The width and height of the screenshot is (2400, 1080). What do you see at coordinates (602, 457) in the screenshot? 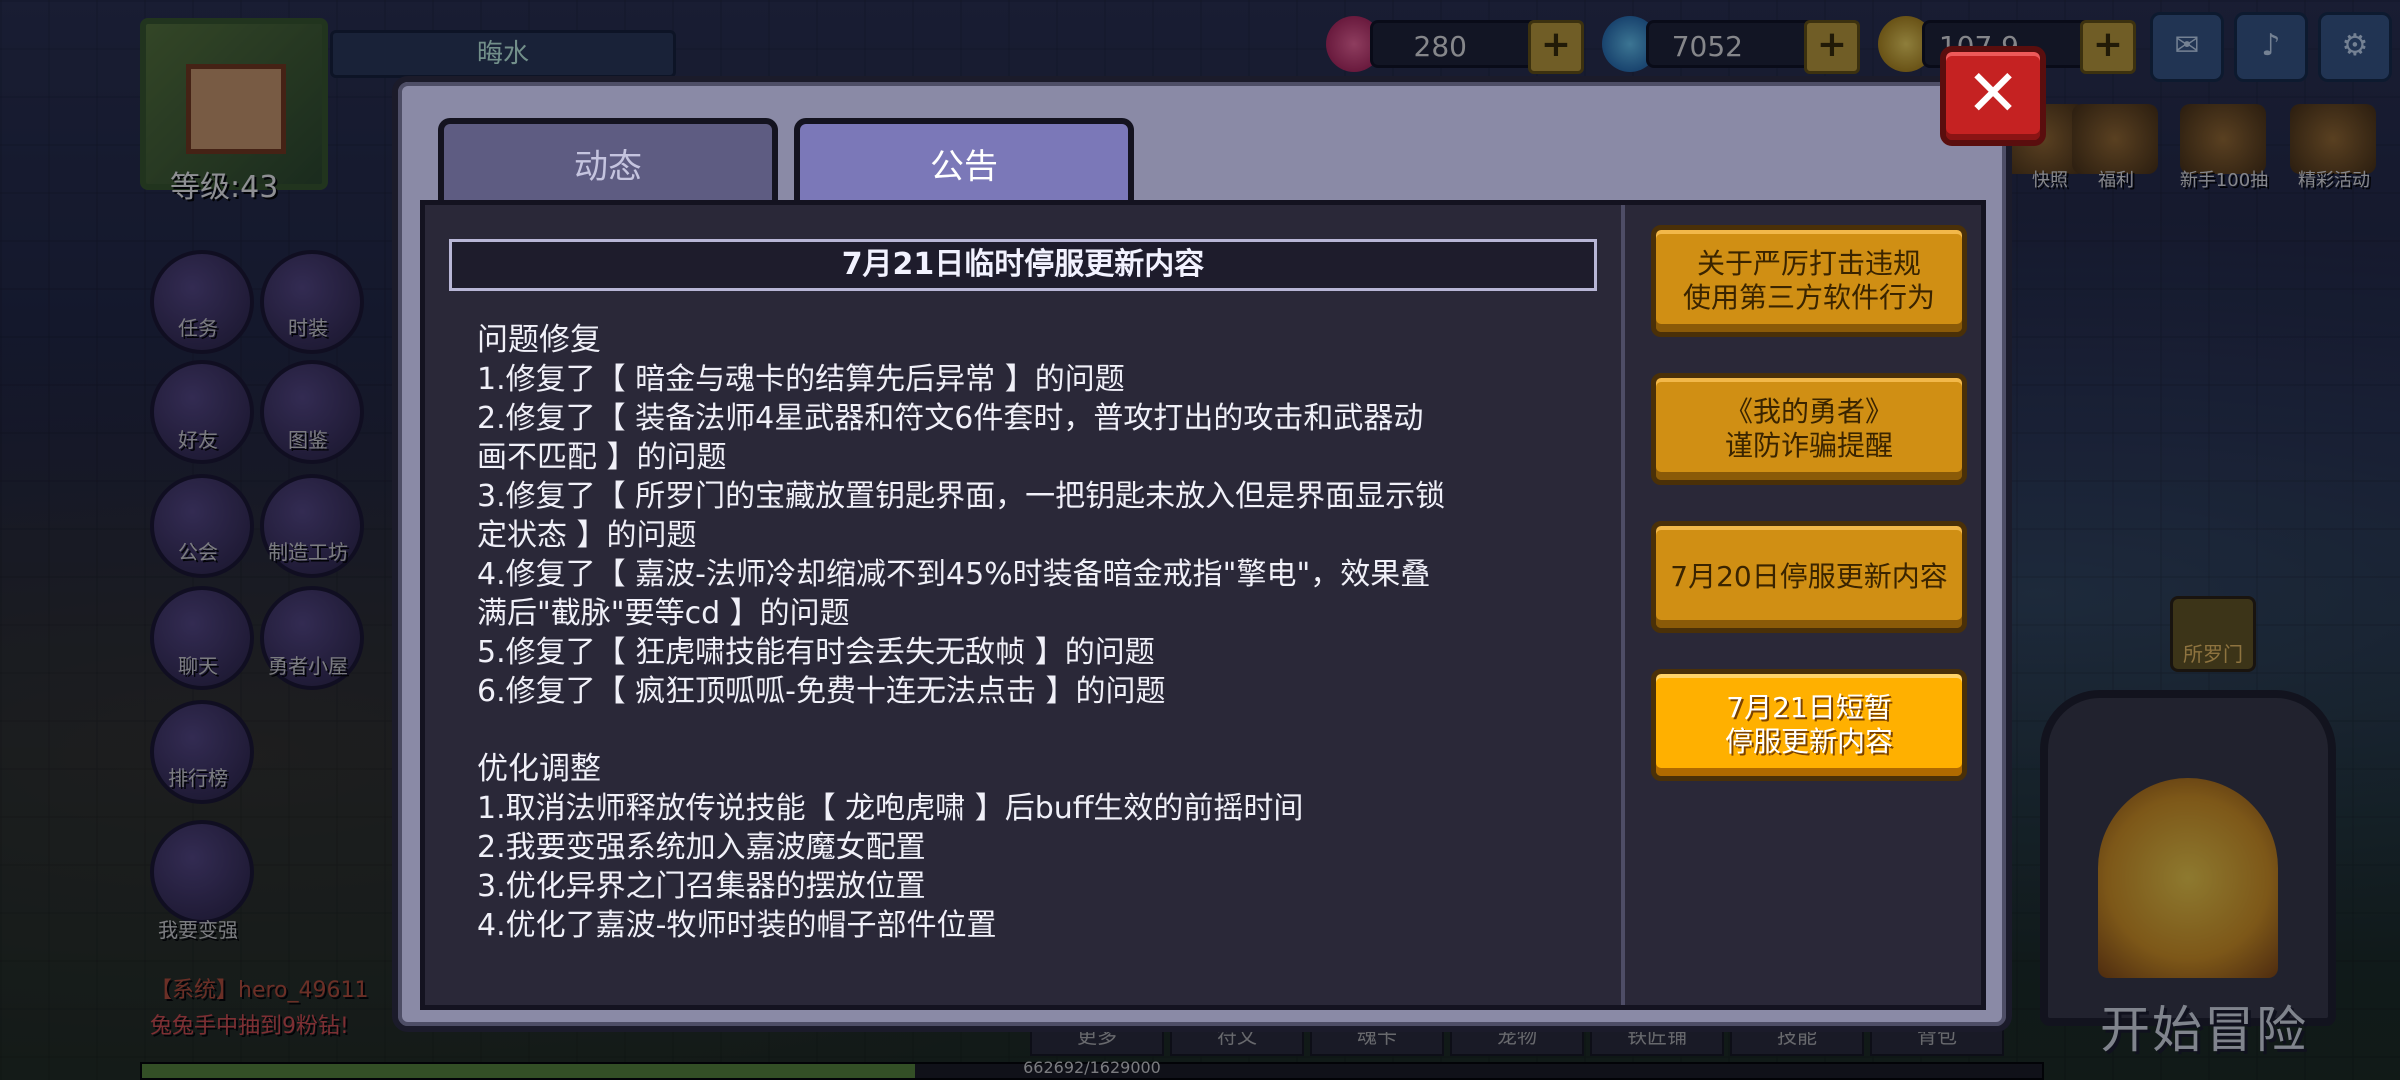
I see `announcement-line: 画不匹配 】的问题` at bounding box center [602, 457].